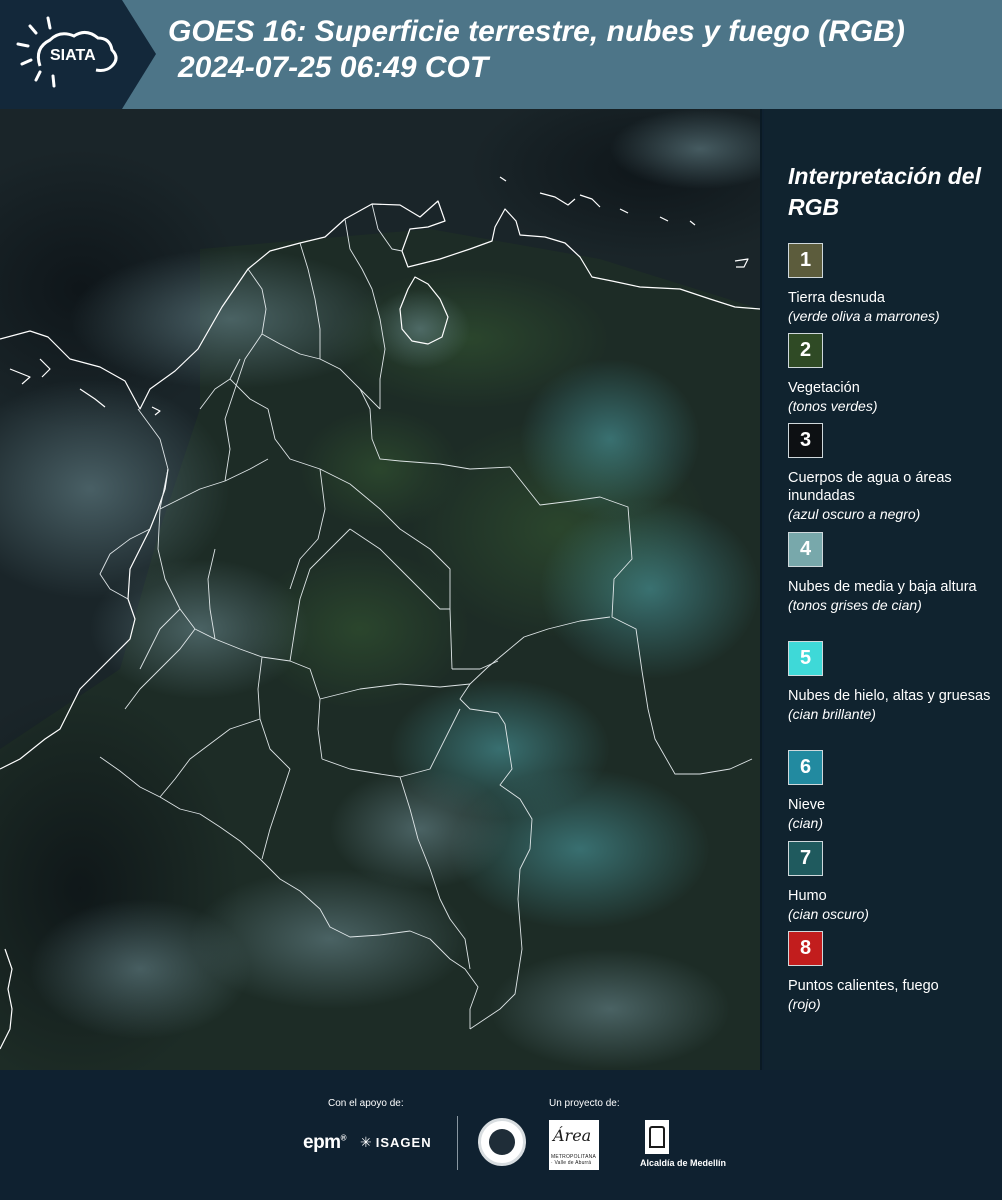 The height and width of the screenshot is (1200, 1002). Describe the element at coordinates (805, 658) in the screenshot. I see `legend-swatch-5: 5` at that location.